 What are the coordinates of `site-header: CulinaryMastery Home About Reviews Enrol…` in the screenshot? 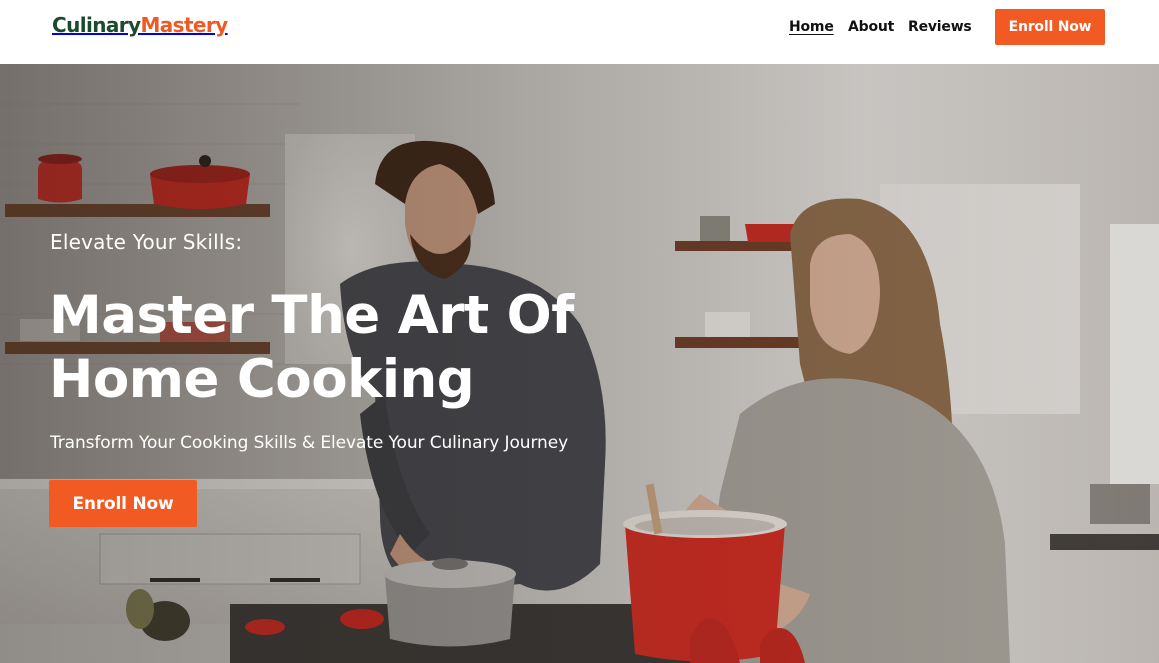 It's located at (579, 32).